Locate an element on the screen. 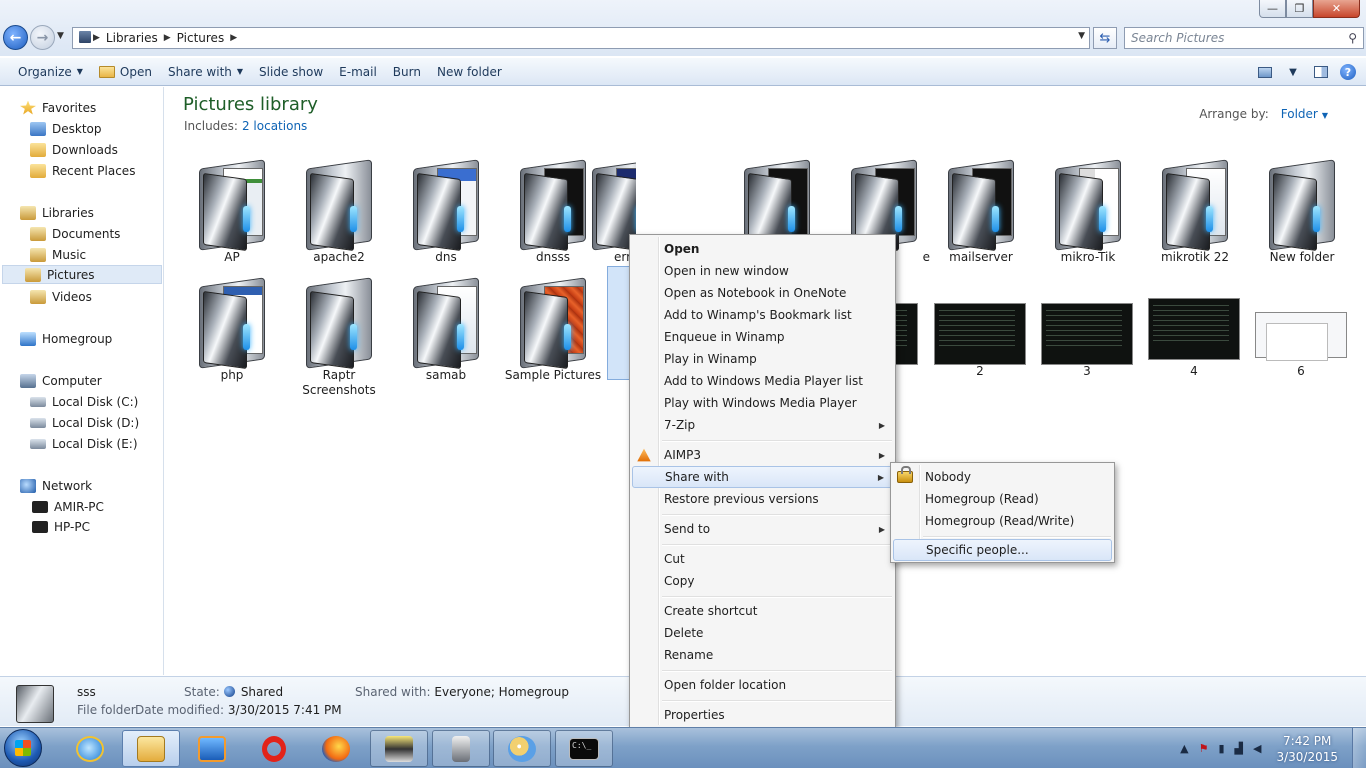 Image resolution: width=1366 pixels, height=768 pixels. nav-music: Music is located at coordinates (58, 254).